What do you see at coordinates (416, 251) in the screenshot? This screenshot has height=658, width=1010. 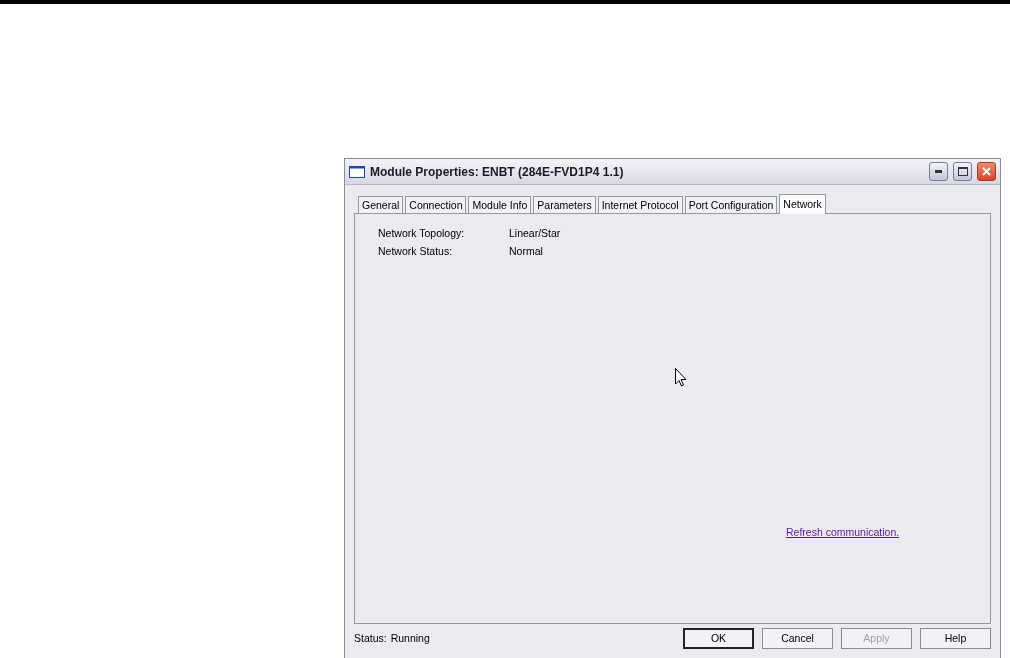 I see `field-label: Network Status:` at bounding box center [416, 251].